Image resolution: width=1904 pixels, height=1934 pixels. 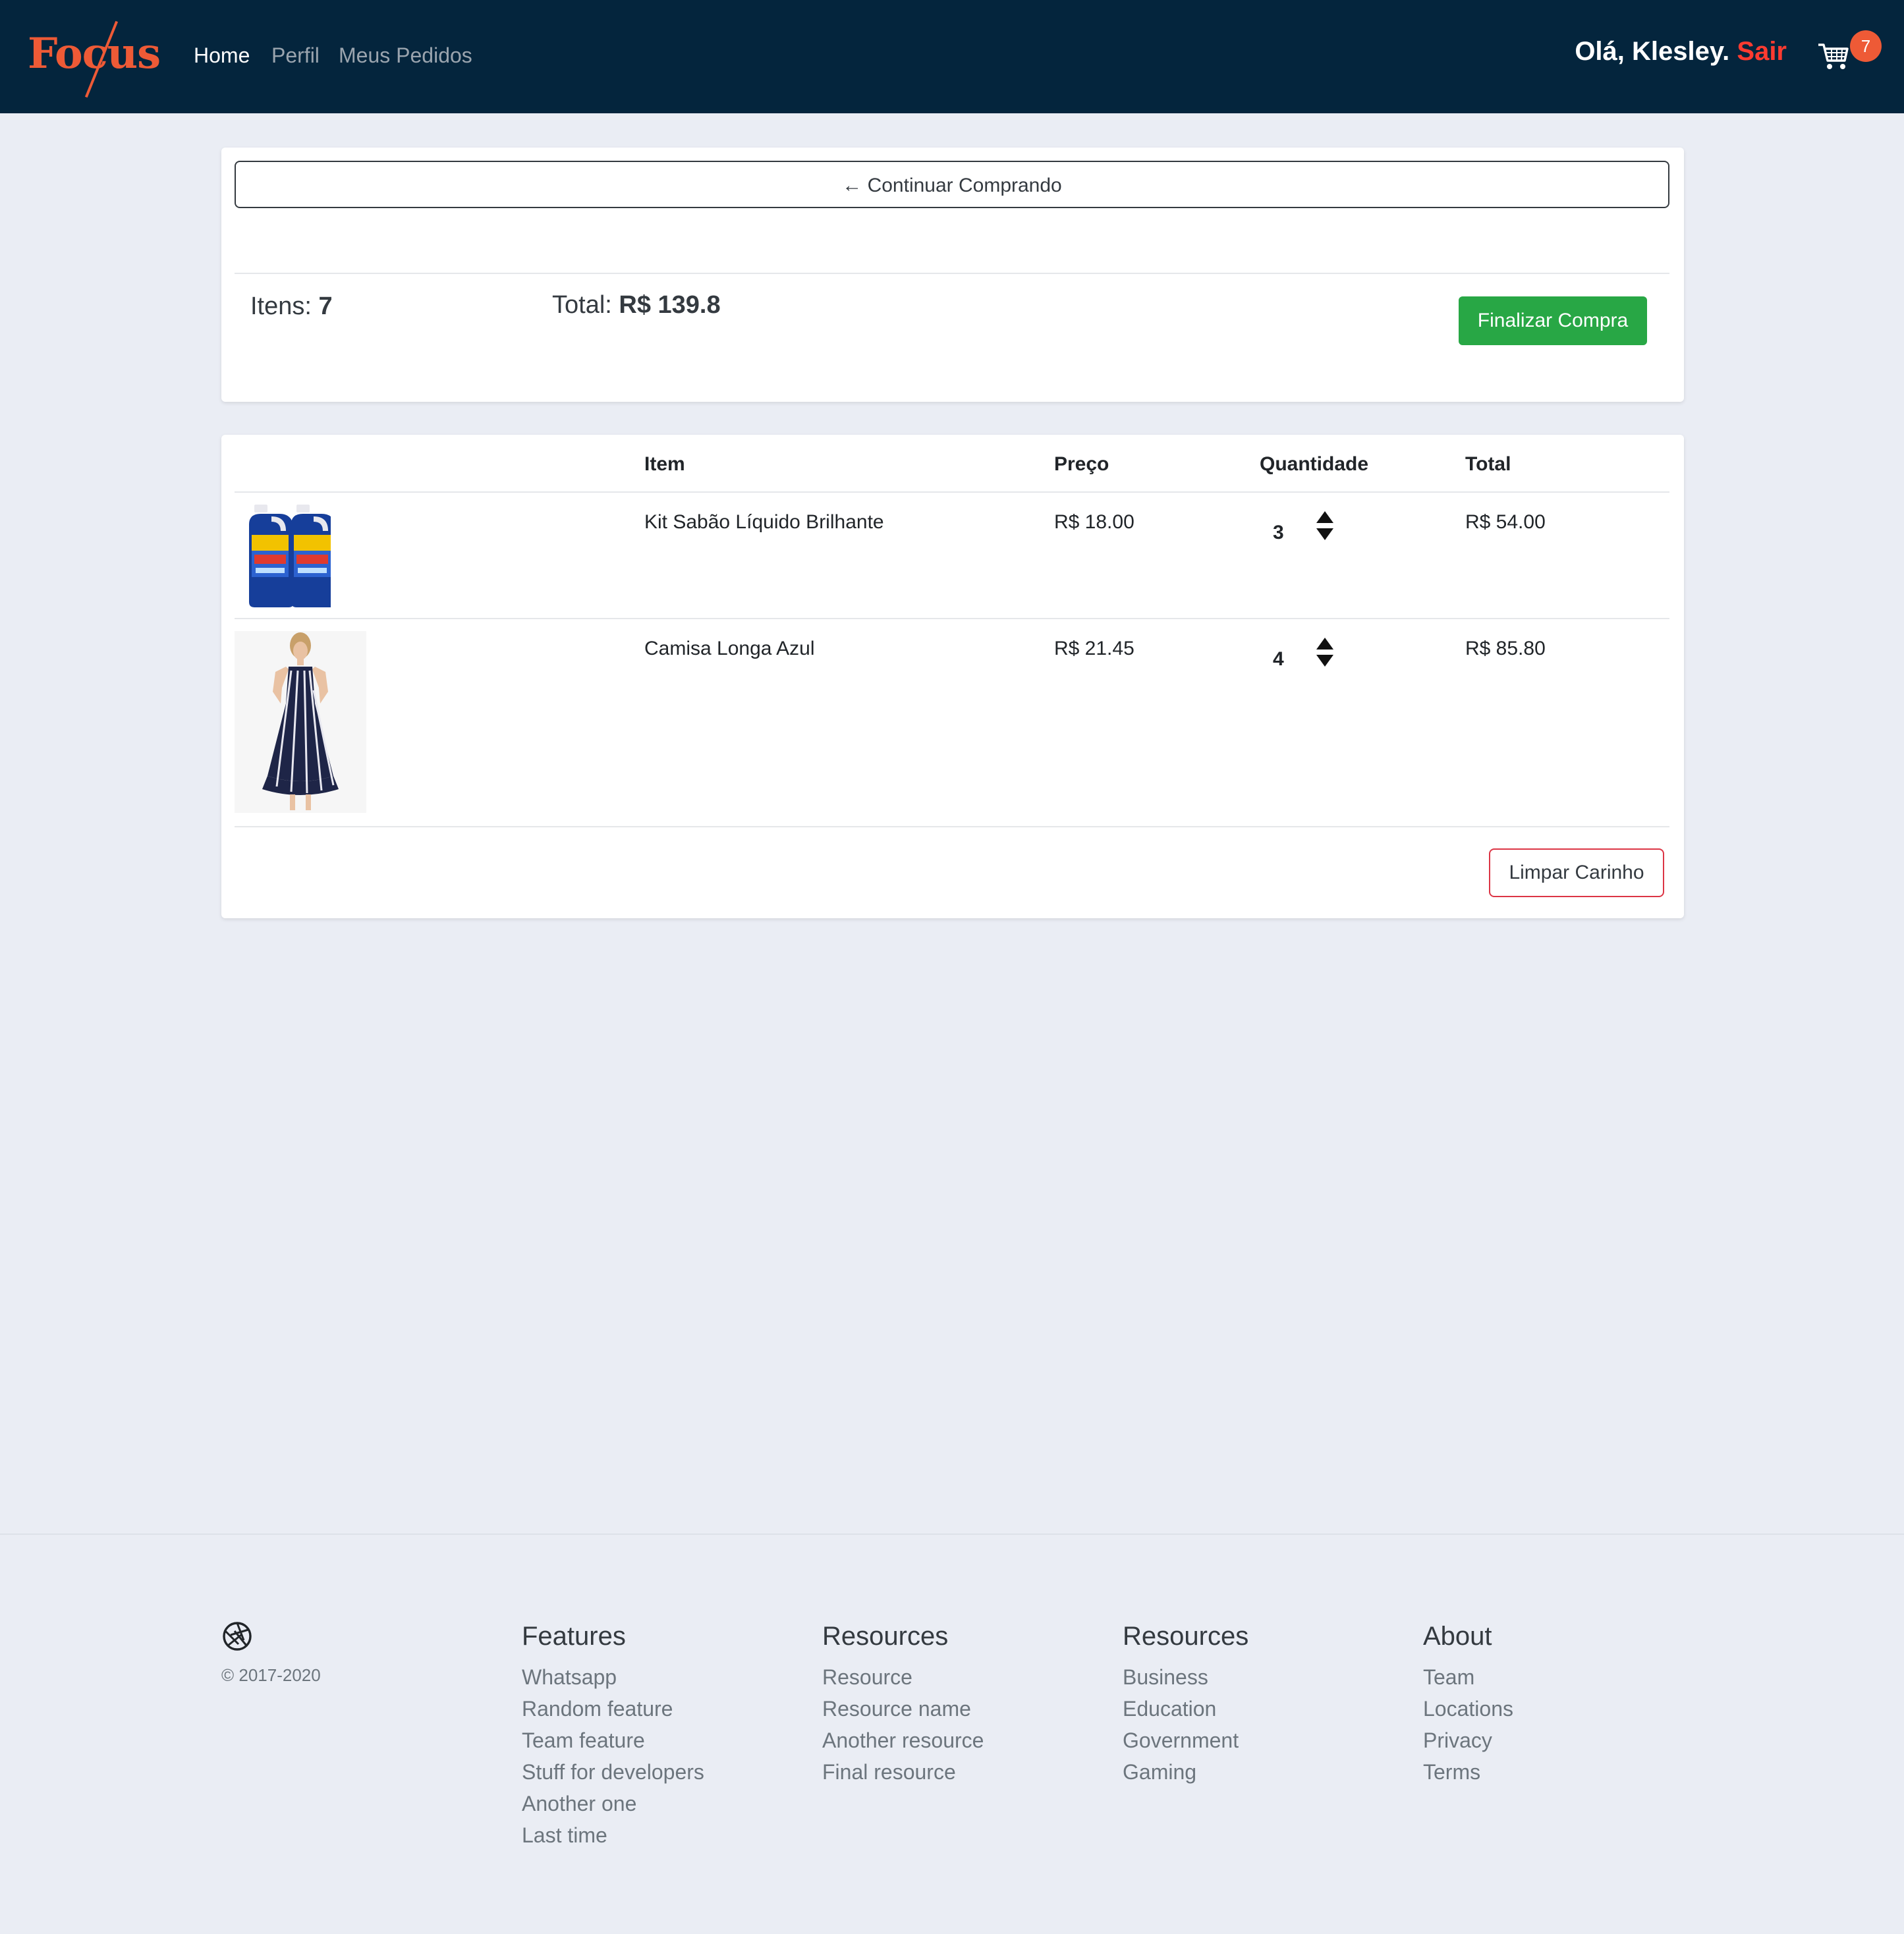 I want to click on footer-link: Gaming, so click(x=1185, y=1772).